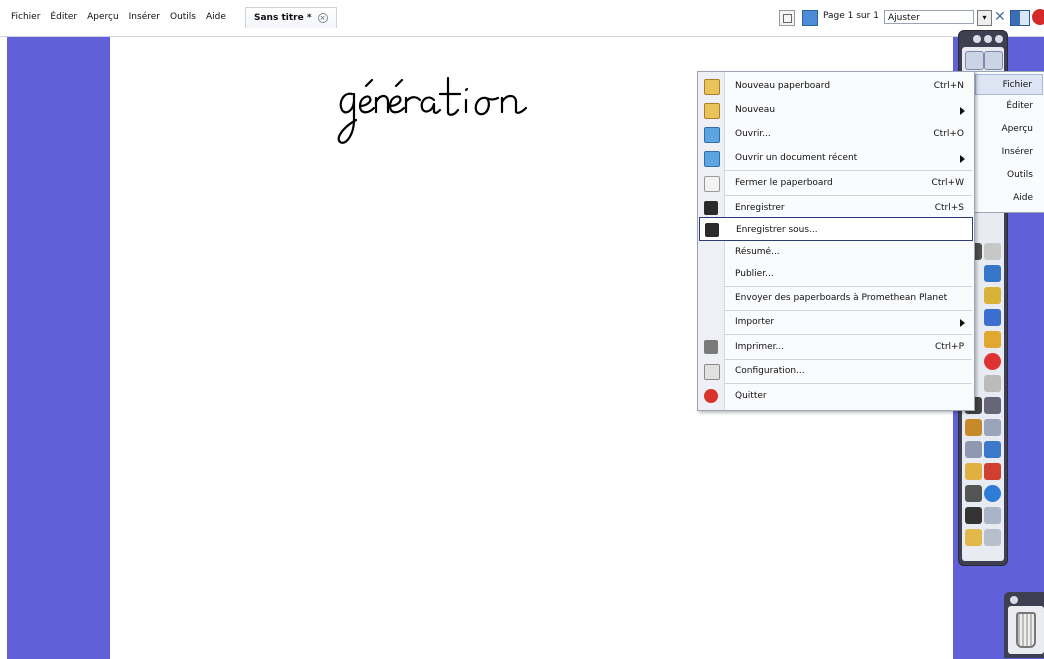 Image resolution: width=1044 pixels, height=659 pixels. What do you see at coordinates (216, 17) in the screenshot?
I see `menu-aide: Aide` at bounding box center [216, 17].